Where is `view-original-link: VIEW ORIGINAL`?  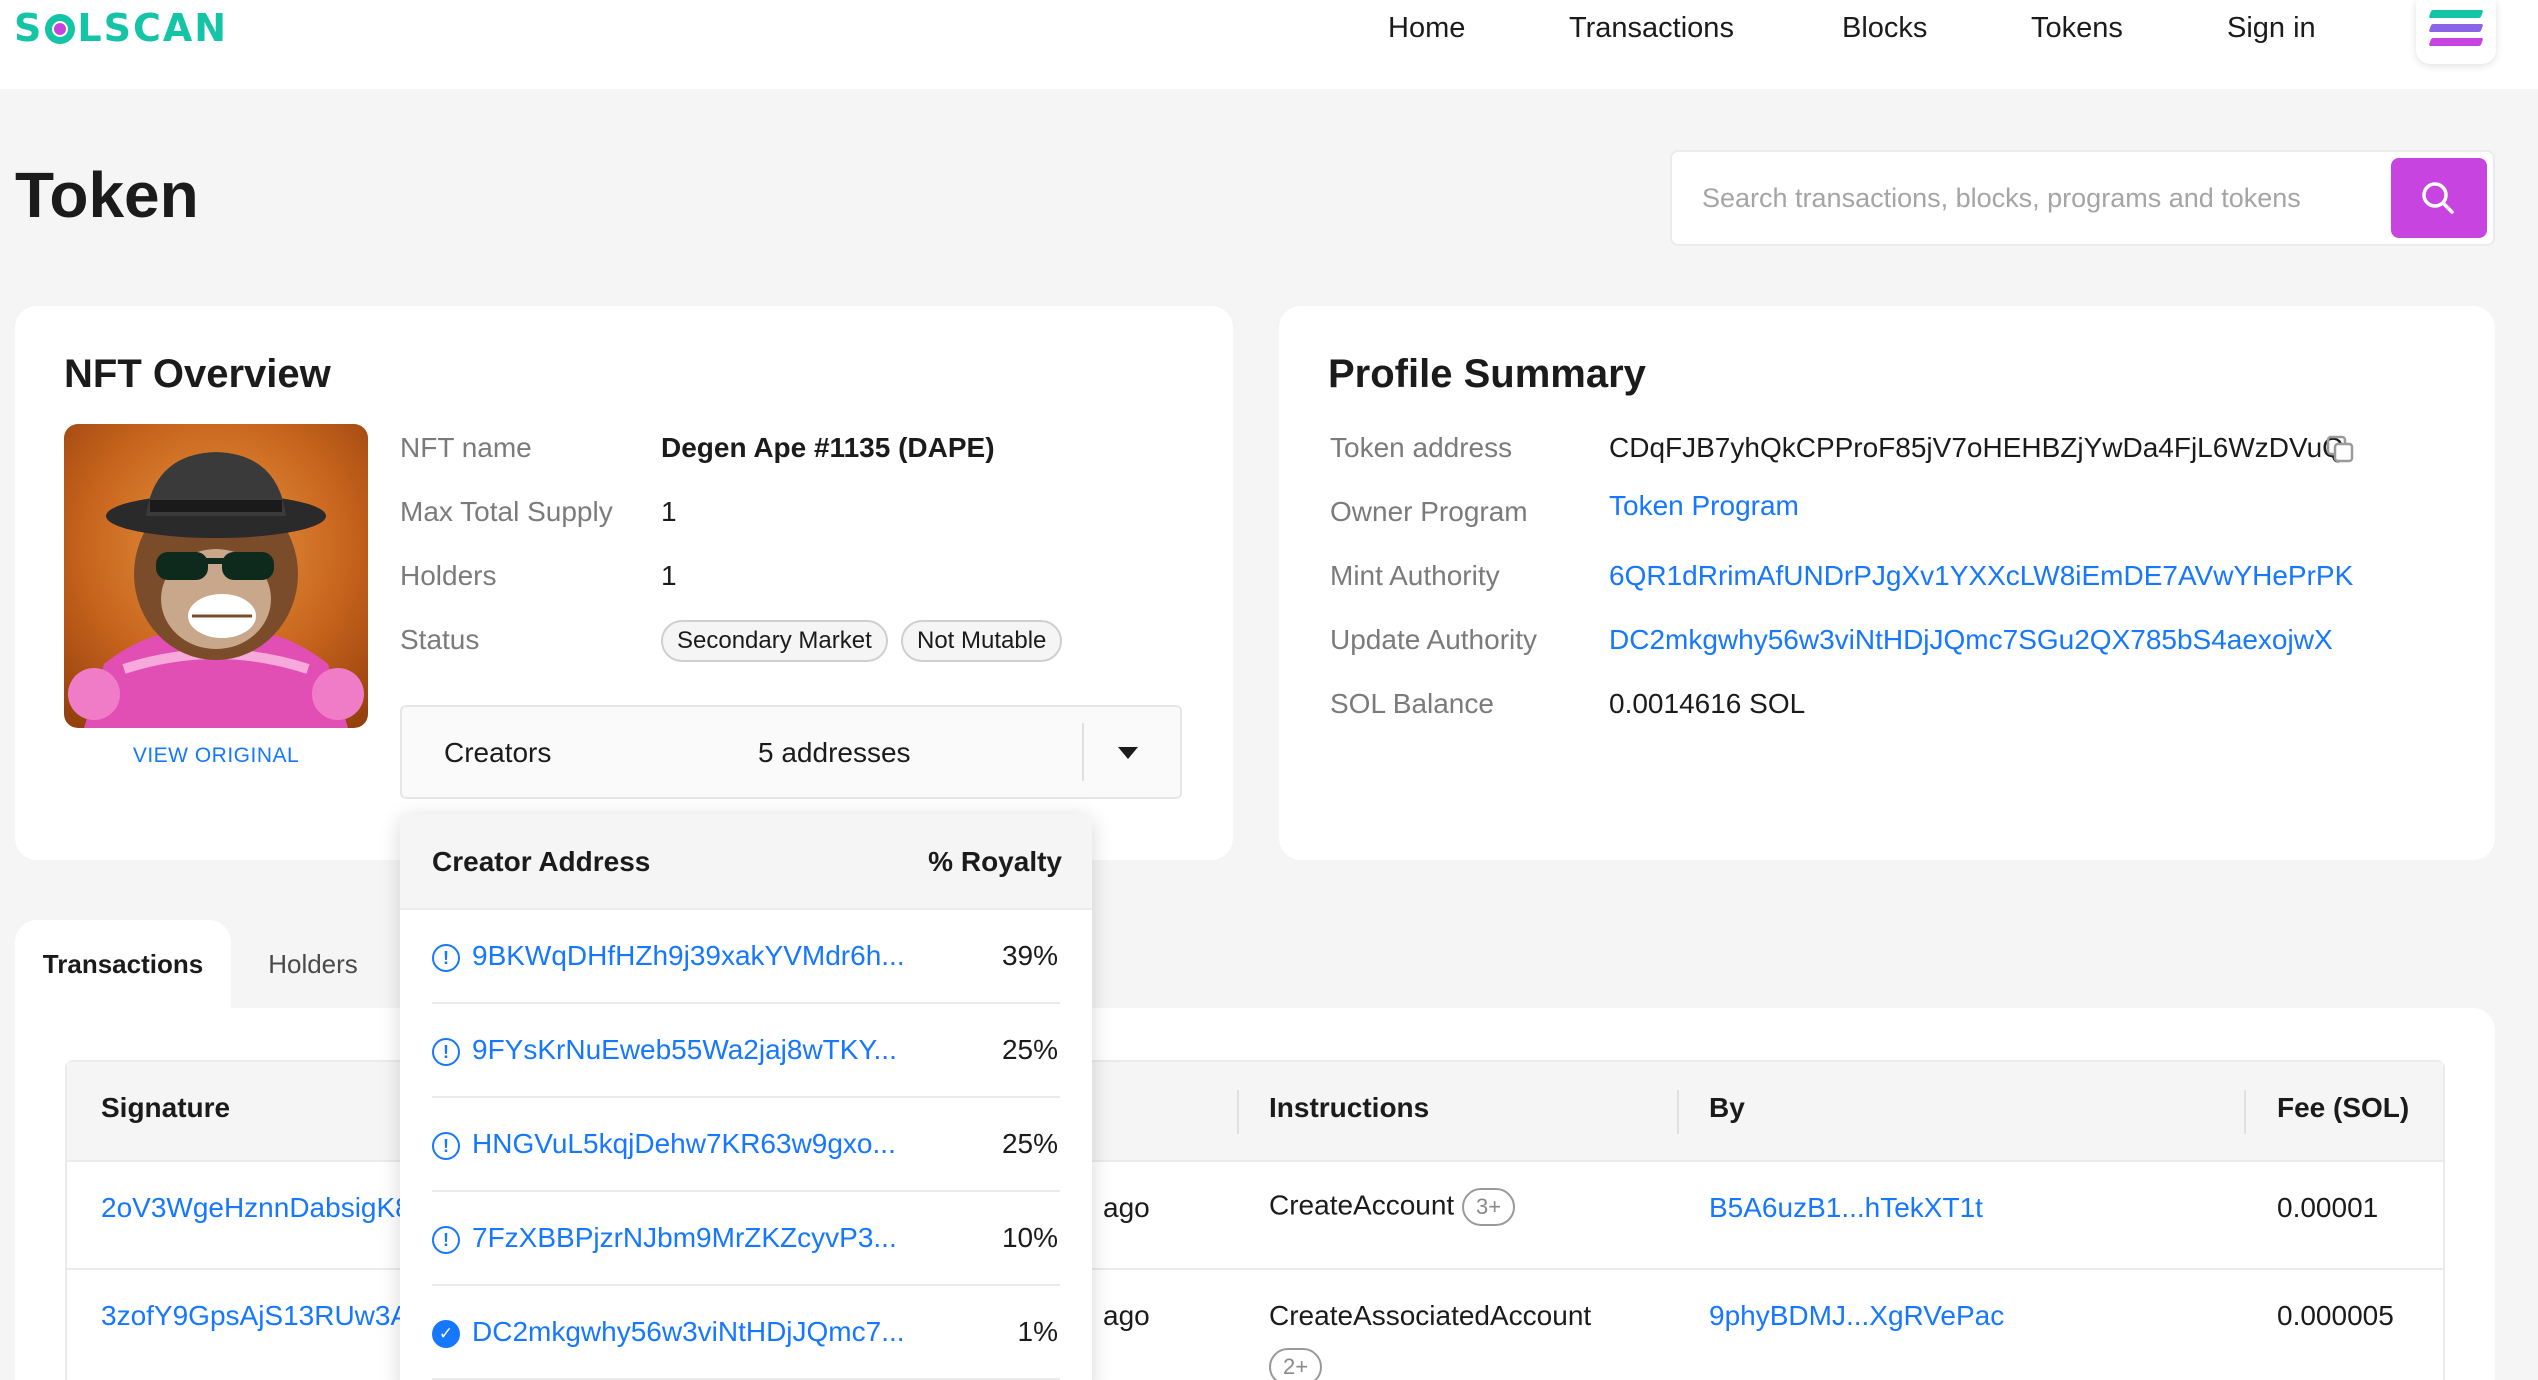 view-original-link: VIEW ORIGINAL is located at coordinates (216, 756).